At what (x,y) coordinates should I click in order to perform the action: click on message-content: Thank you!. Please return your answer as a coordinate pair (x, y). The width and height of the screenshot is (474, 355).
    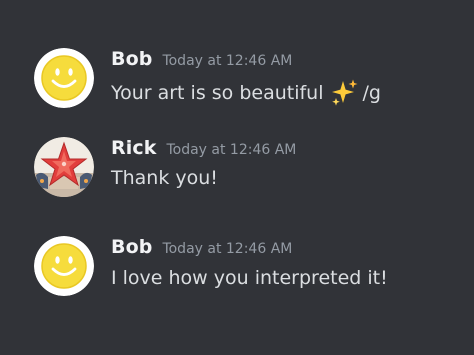
    Looking at the image, I should click on (164, 178).